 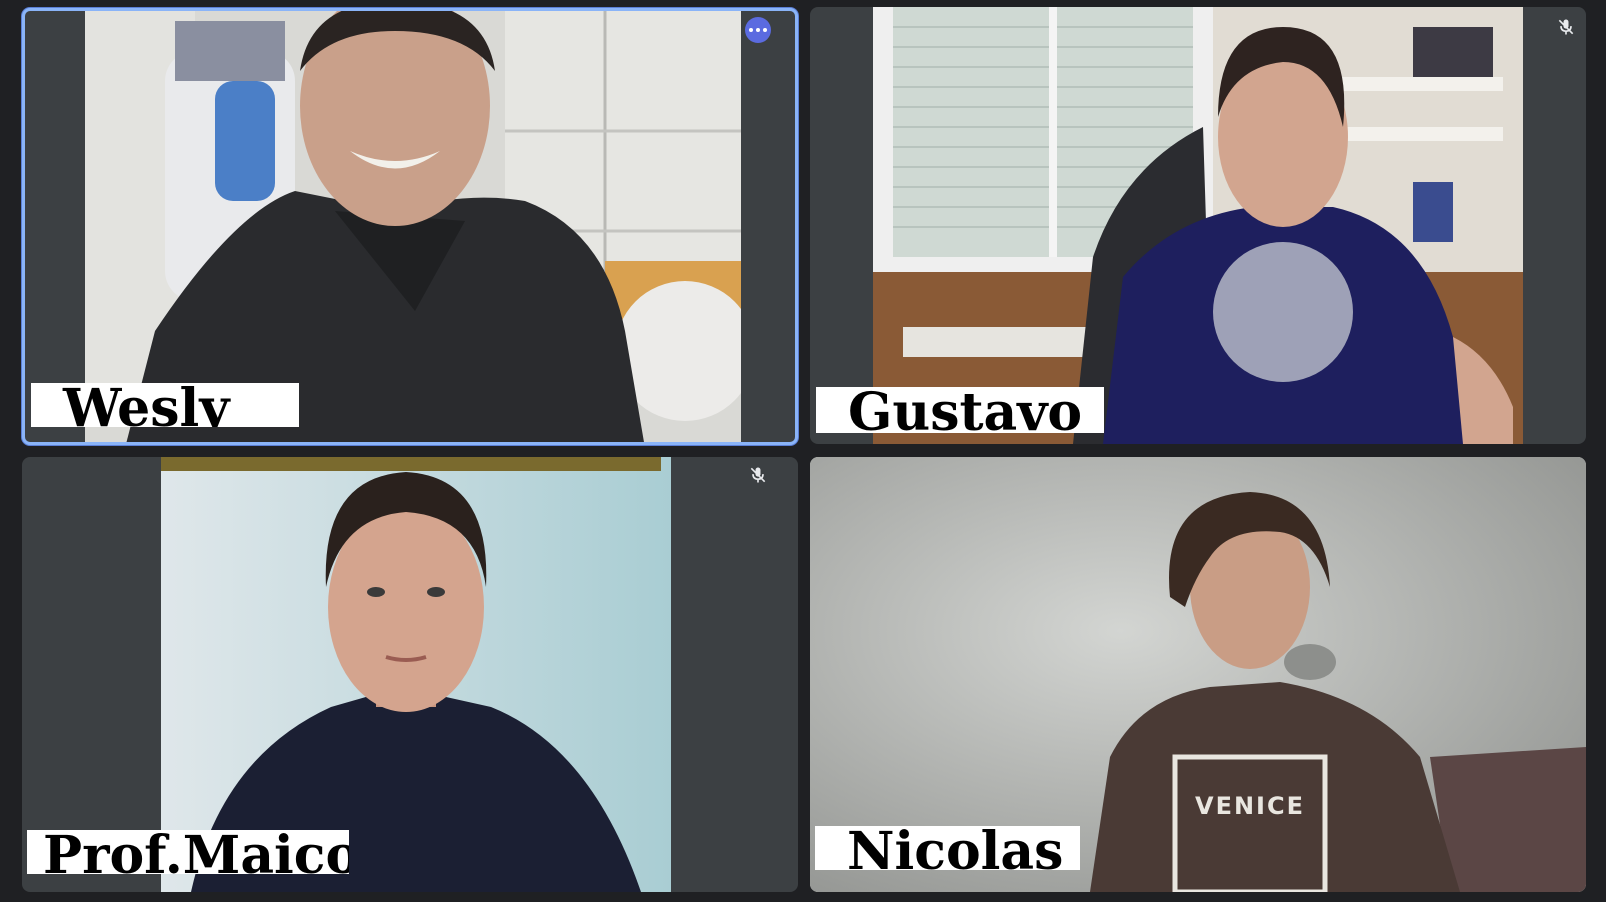 What do you see at coordinates (1250, 806) in the screenshot?
I see `shirt-print-text: VENICE` at bounding box center [1250, 806].